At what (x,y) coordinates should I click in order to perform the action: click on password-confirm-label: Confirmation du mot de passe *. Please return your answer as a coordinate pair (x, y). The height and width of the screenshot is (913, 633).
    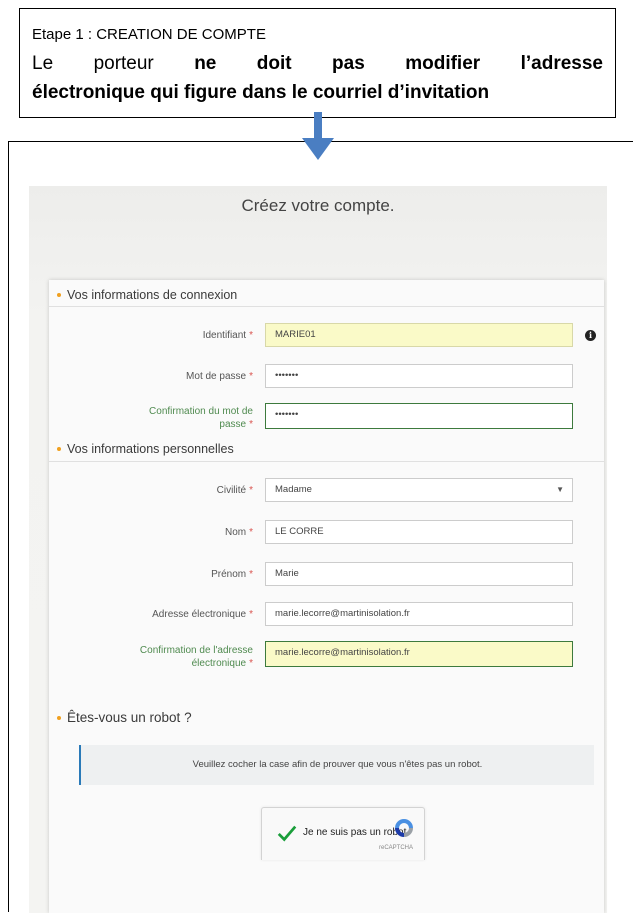
    Looking at the image, I should click on (201, 418).